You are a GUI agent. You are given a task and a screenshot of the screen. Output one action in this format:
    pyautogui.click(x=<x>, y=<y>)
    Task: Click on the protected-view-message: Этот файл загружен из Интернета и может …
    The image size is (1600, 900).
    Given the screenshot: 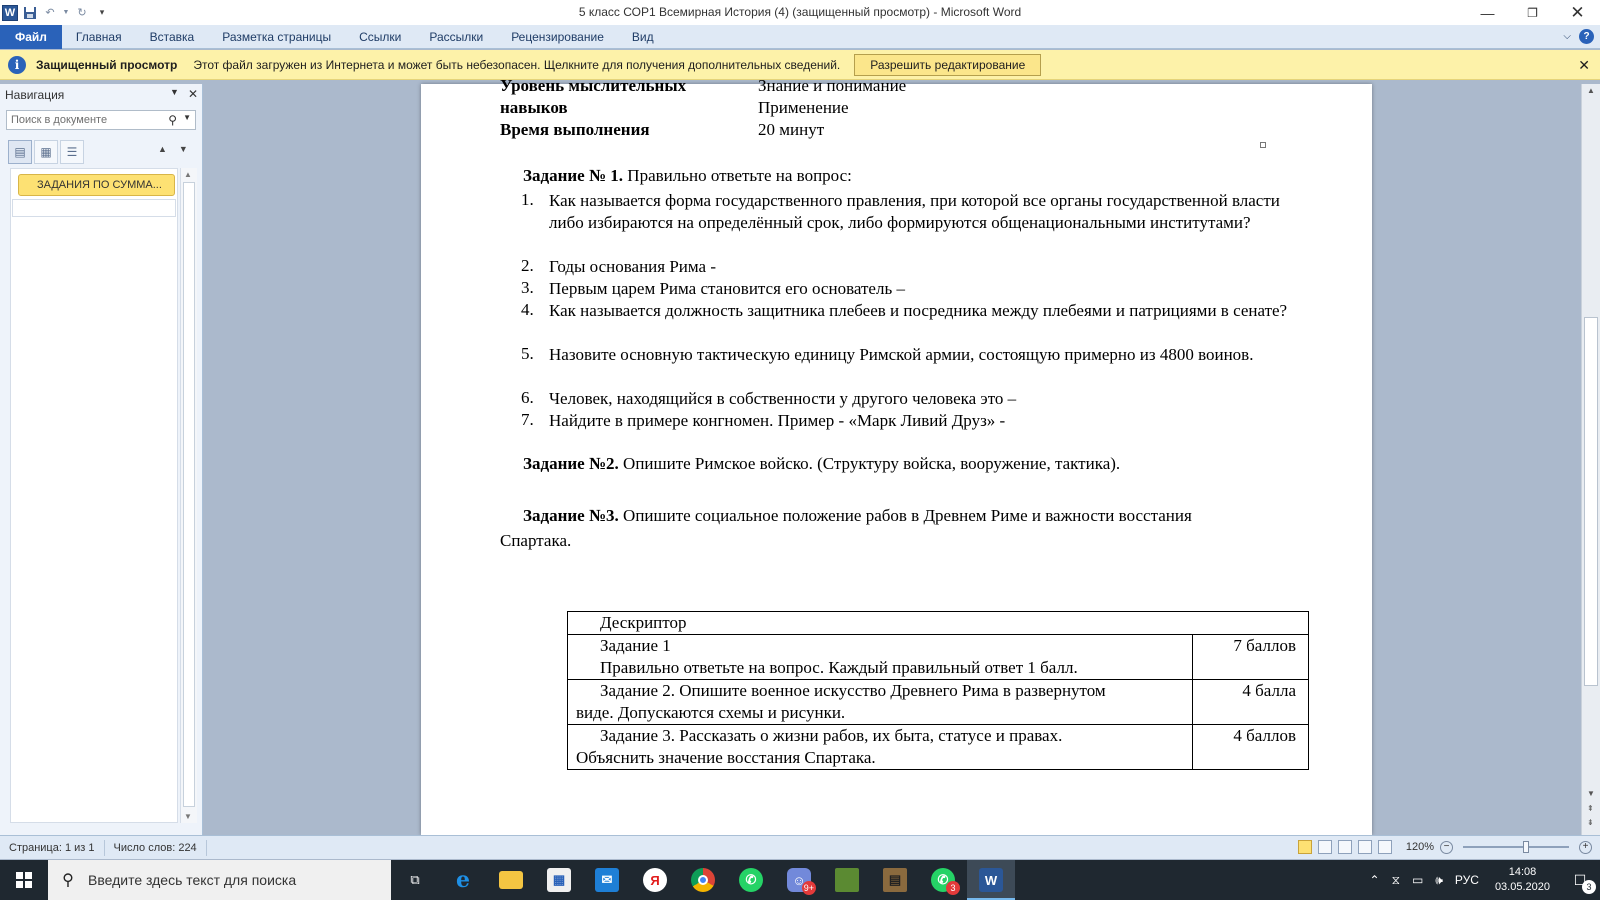 What is the action you would take?
    pyautogui.click(x=516, y=65)
    